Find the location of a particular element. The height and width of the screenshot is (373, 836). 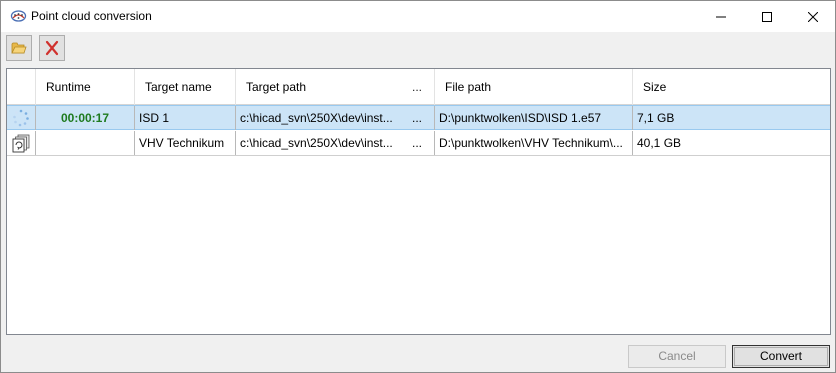

minimize-icon is located at coordinates (721, 16).